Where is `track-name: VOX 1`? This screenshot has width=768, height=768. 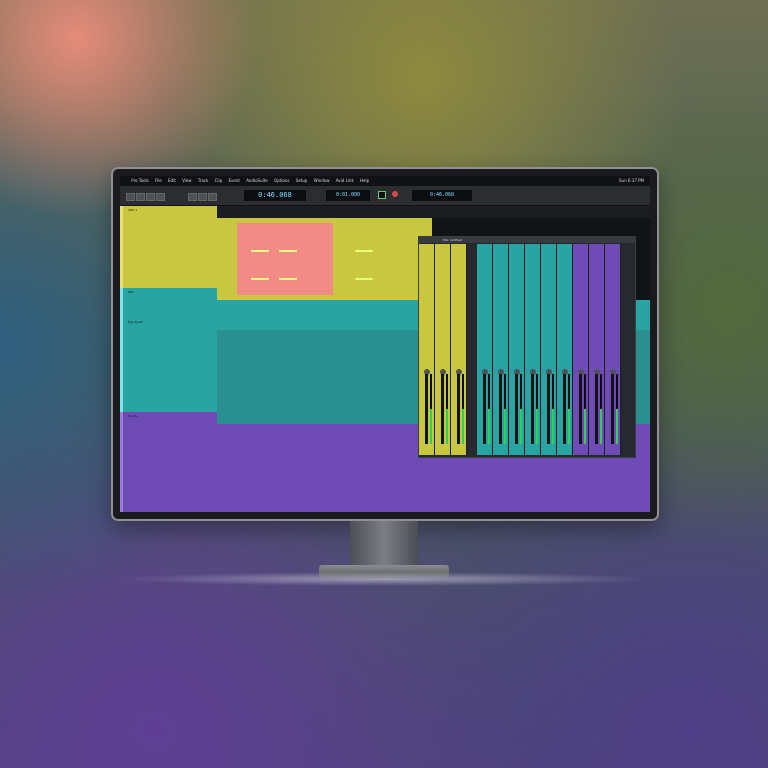 track-name: VOX 1 is located at coordinates (133, 210).